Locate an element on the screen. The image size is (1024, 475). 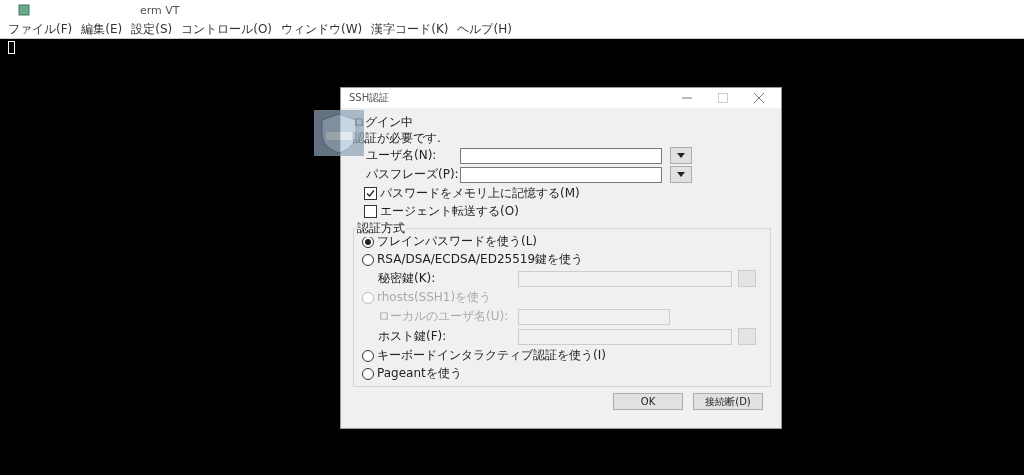
checkbox-label: エージェント転送する(O) is located at coordinates (449, 211).